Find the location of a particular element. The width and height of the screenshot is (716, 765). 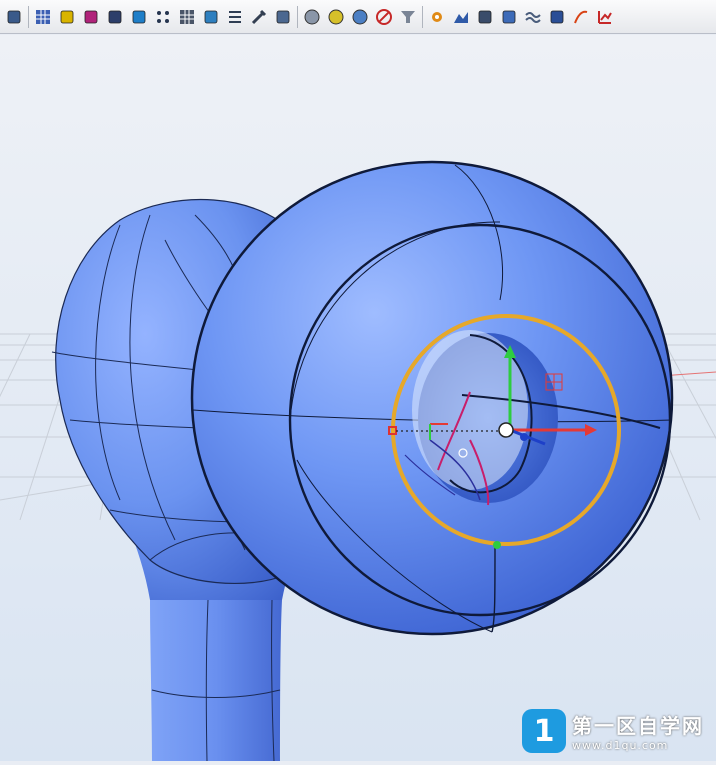

toolbar-button-panel is located at coordinates (557, 17).